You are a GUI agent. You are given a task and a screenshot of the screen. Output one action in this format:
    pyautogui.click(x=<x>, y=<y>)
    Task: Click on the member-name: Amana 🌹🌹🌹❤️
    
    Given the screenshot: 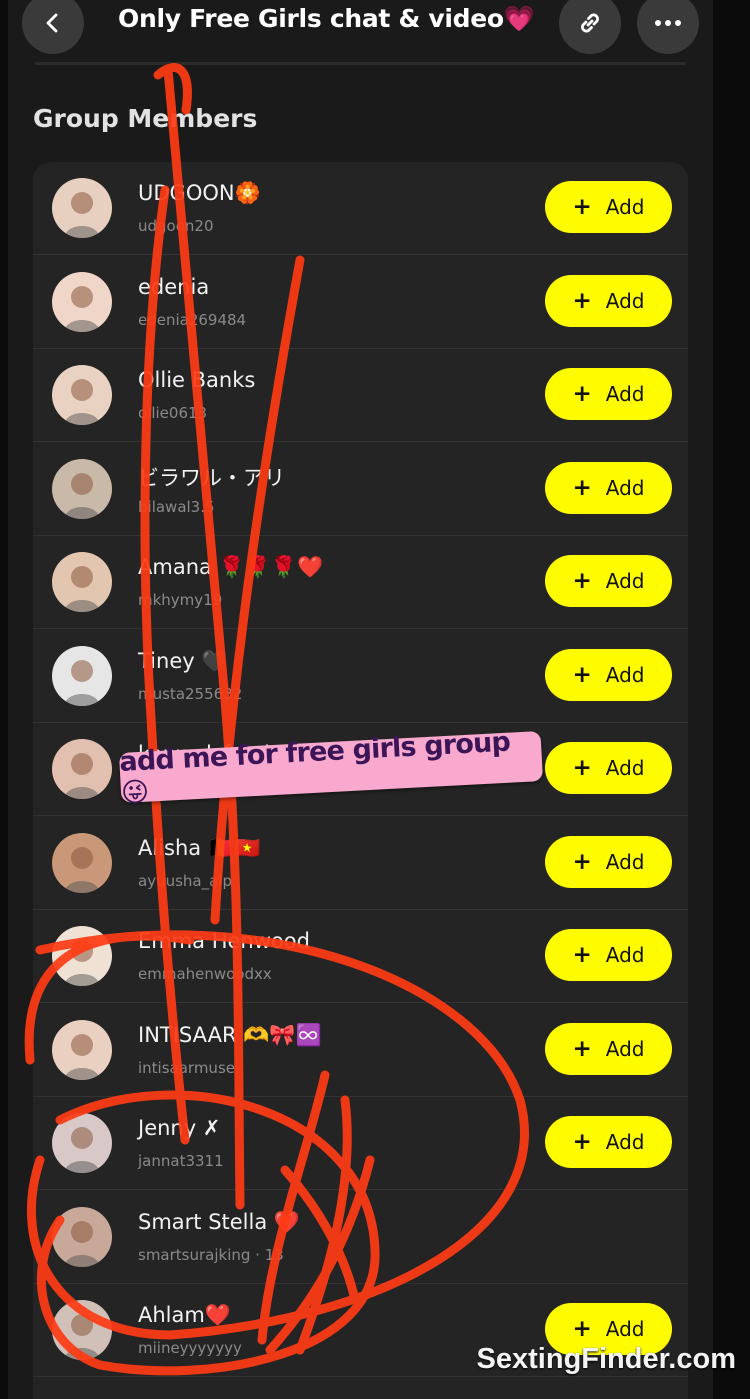 What is the action you would take?
    pyautogui.click(x=231, y=567)
    